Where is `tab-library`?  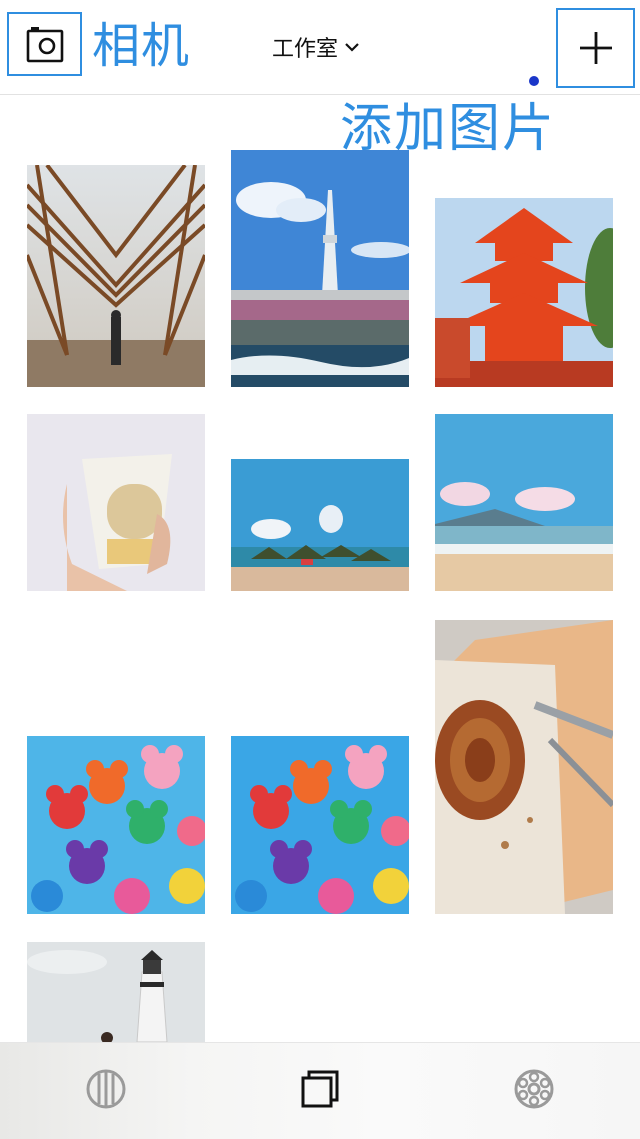 tab-library is located at coordinates (320, 1089).